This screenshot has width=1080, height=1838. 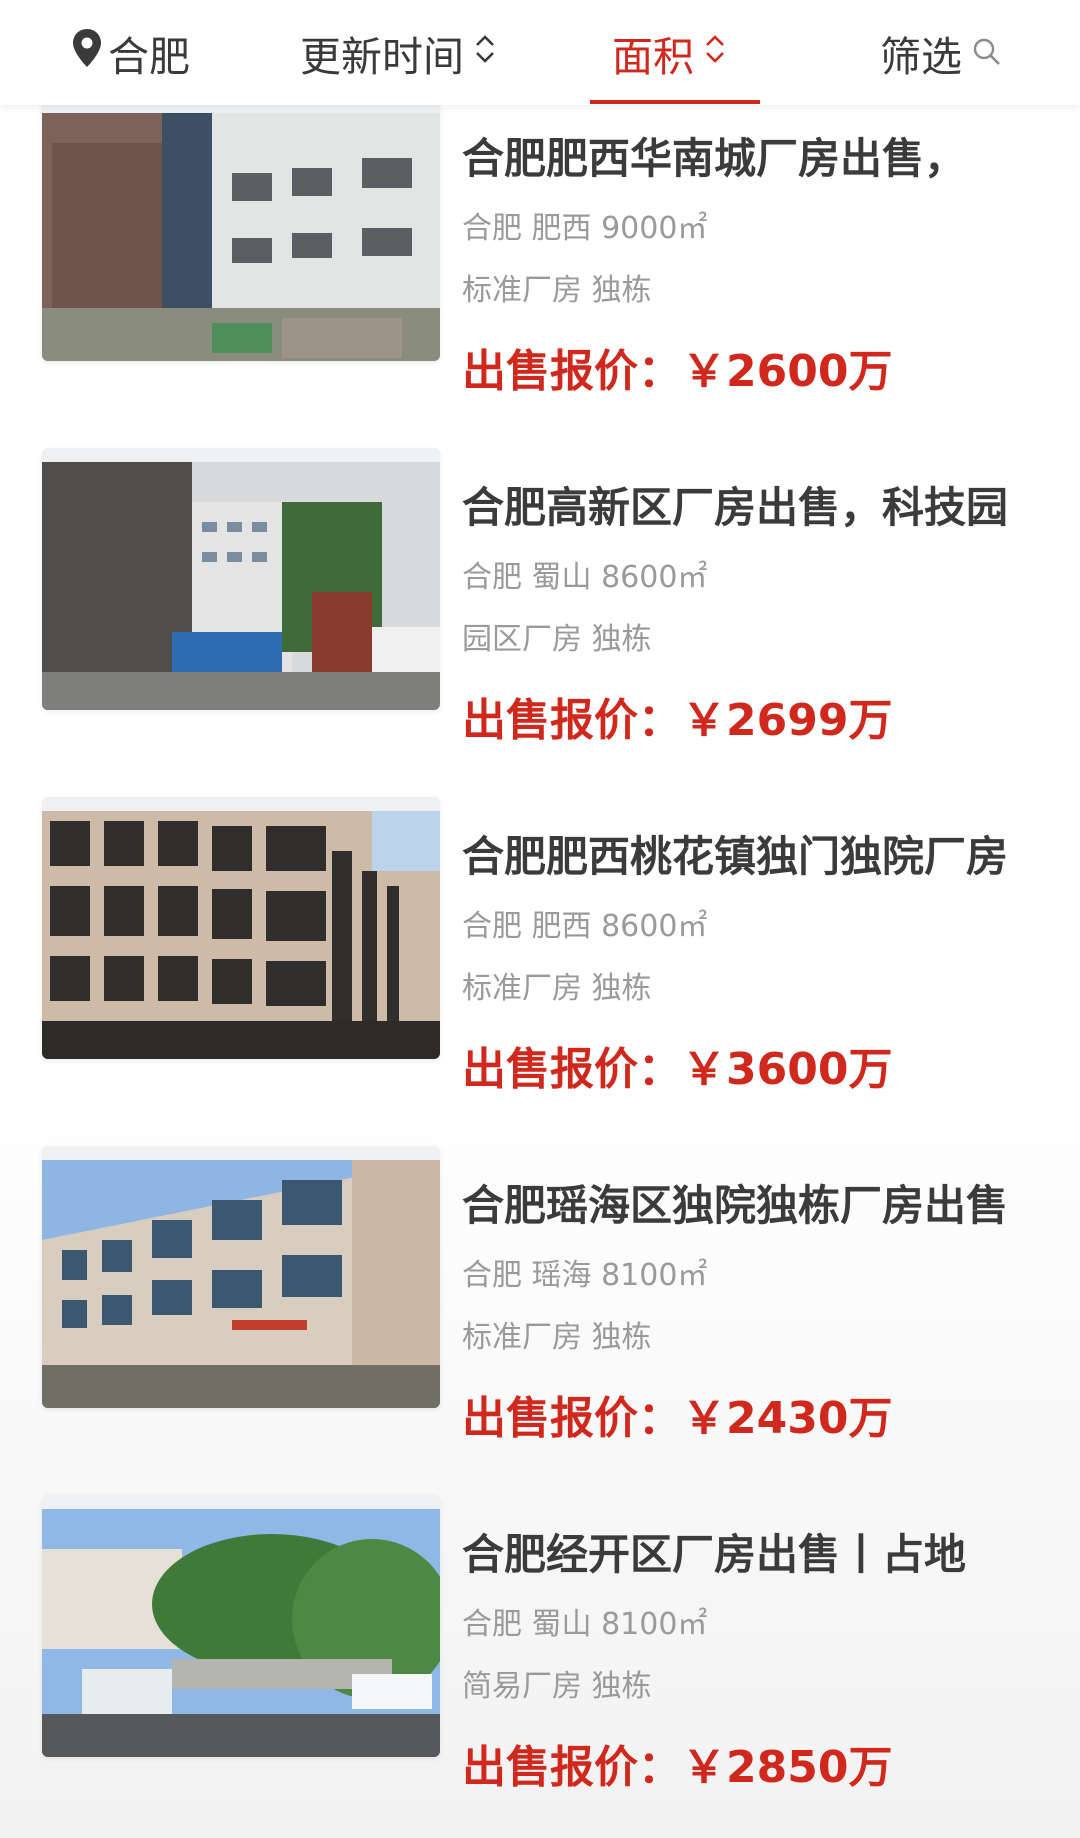 What do you see at coordinates (987, 53) in the screenshot?
I see `search-icon` at bounding box center [987, 53].